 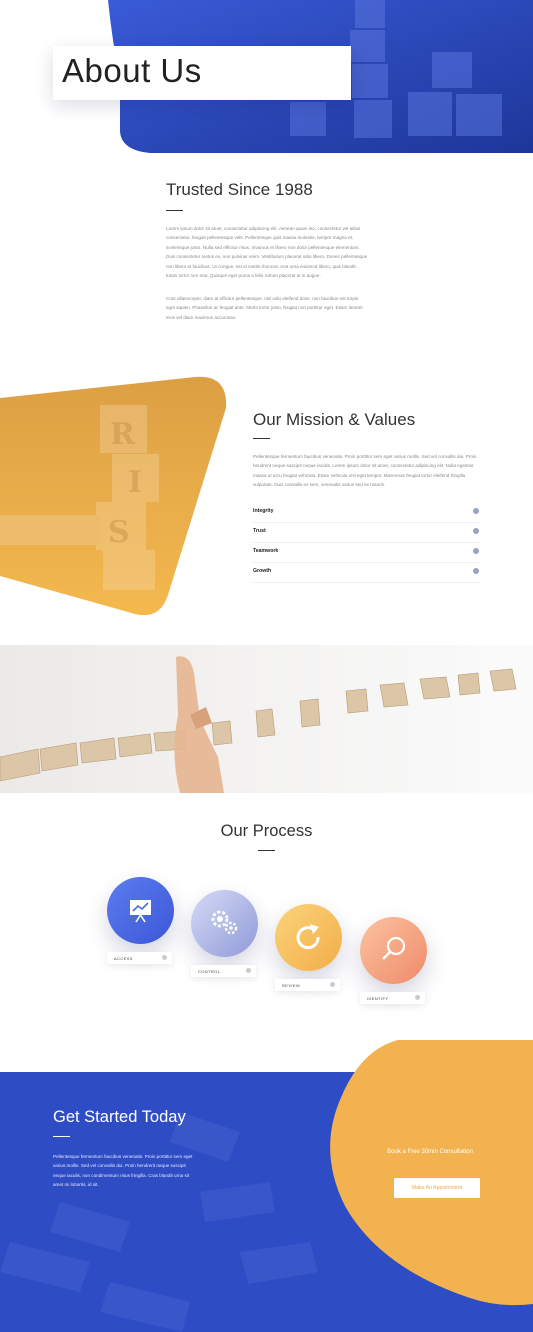 I want to click on step-review-circle, so click(x=308, y=937).